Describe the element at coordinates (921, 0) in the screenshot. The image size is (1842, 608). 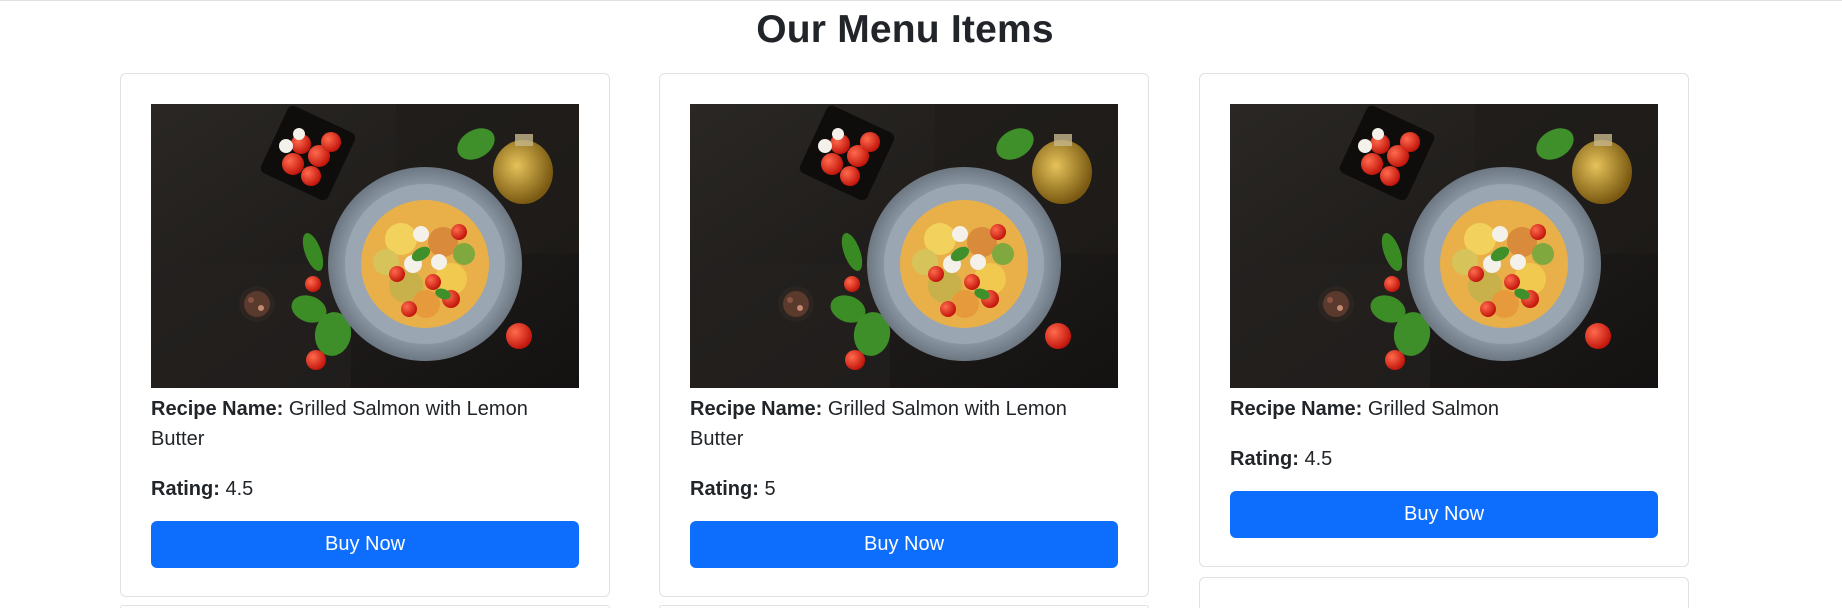
I see `top-divider` at that location.